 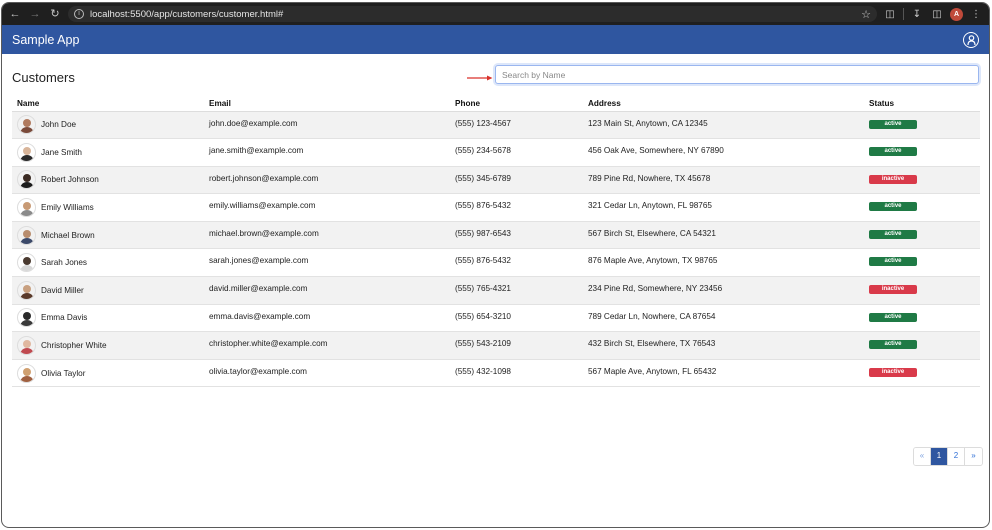 What do you see at coordinates (922, 456) in the screenshot?
I see `pagination-prev: «` at bounding box center [922, 456].